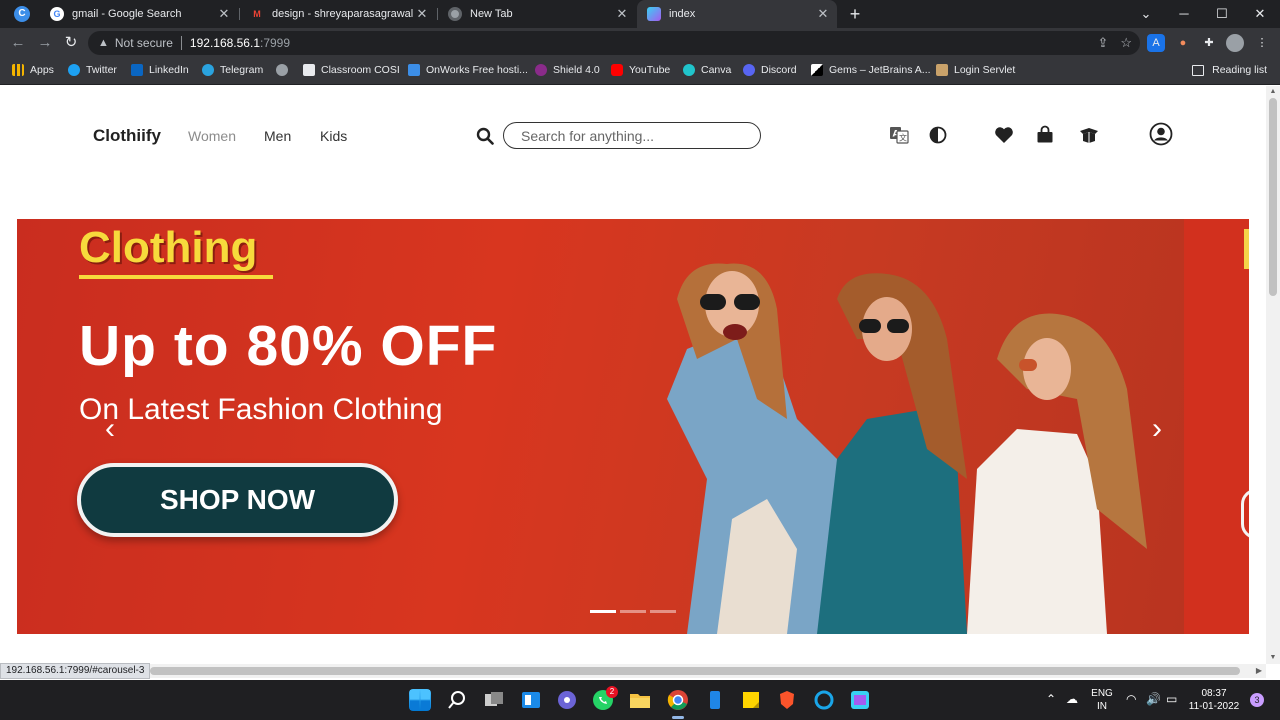 Image resolution: width=1280 pixels, height=720 pixels. Describe the element at coordinates (1183, 43) in the screenshot. I see `extension-icon: ●` at that location.